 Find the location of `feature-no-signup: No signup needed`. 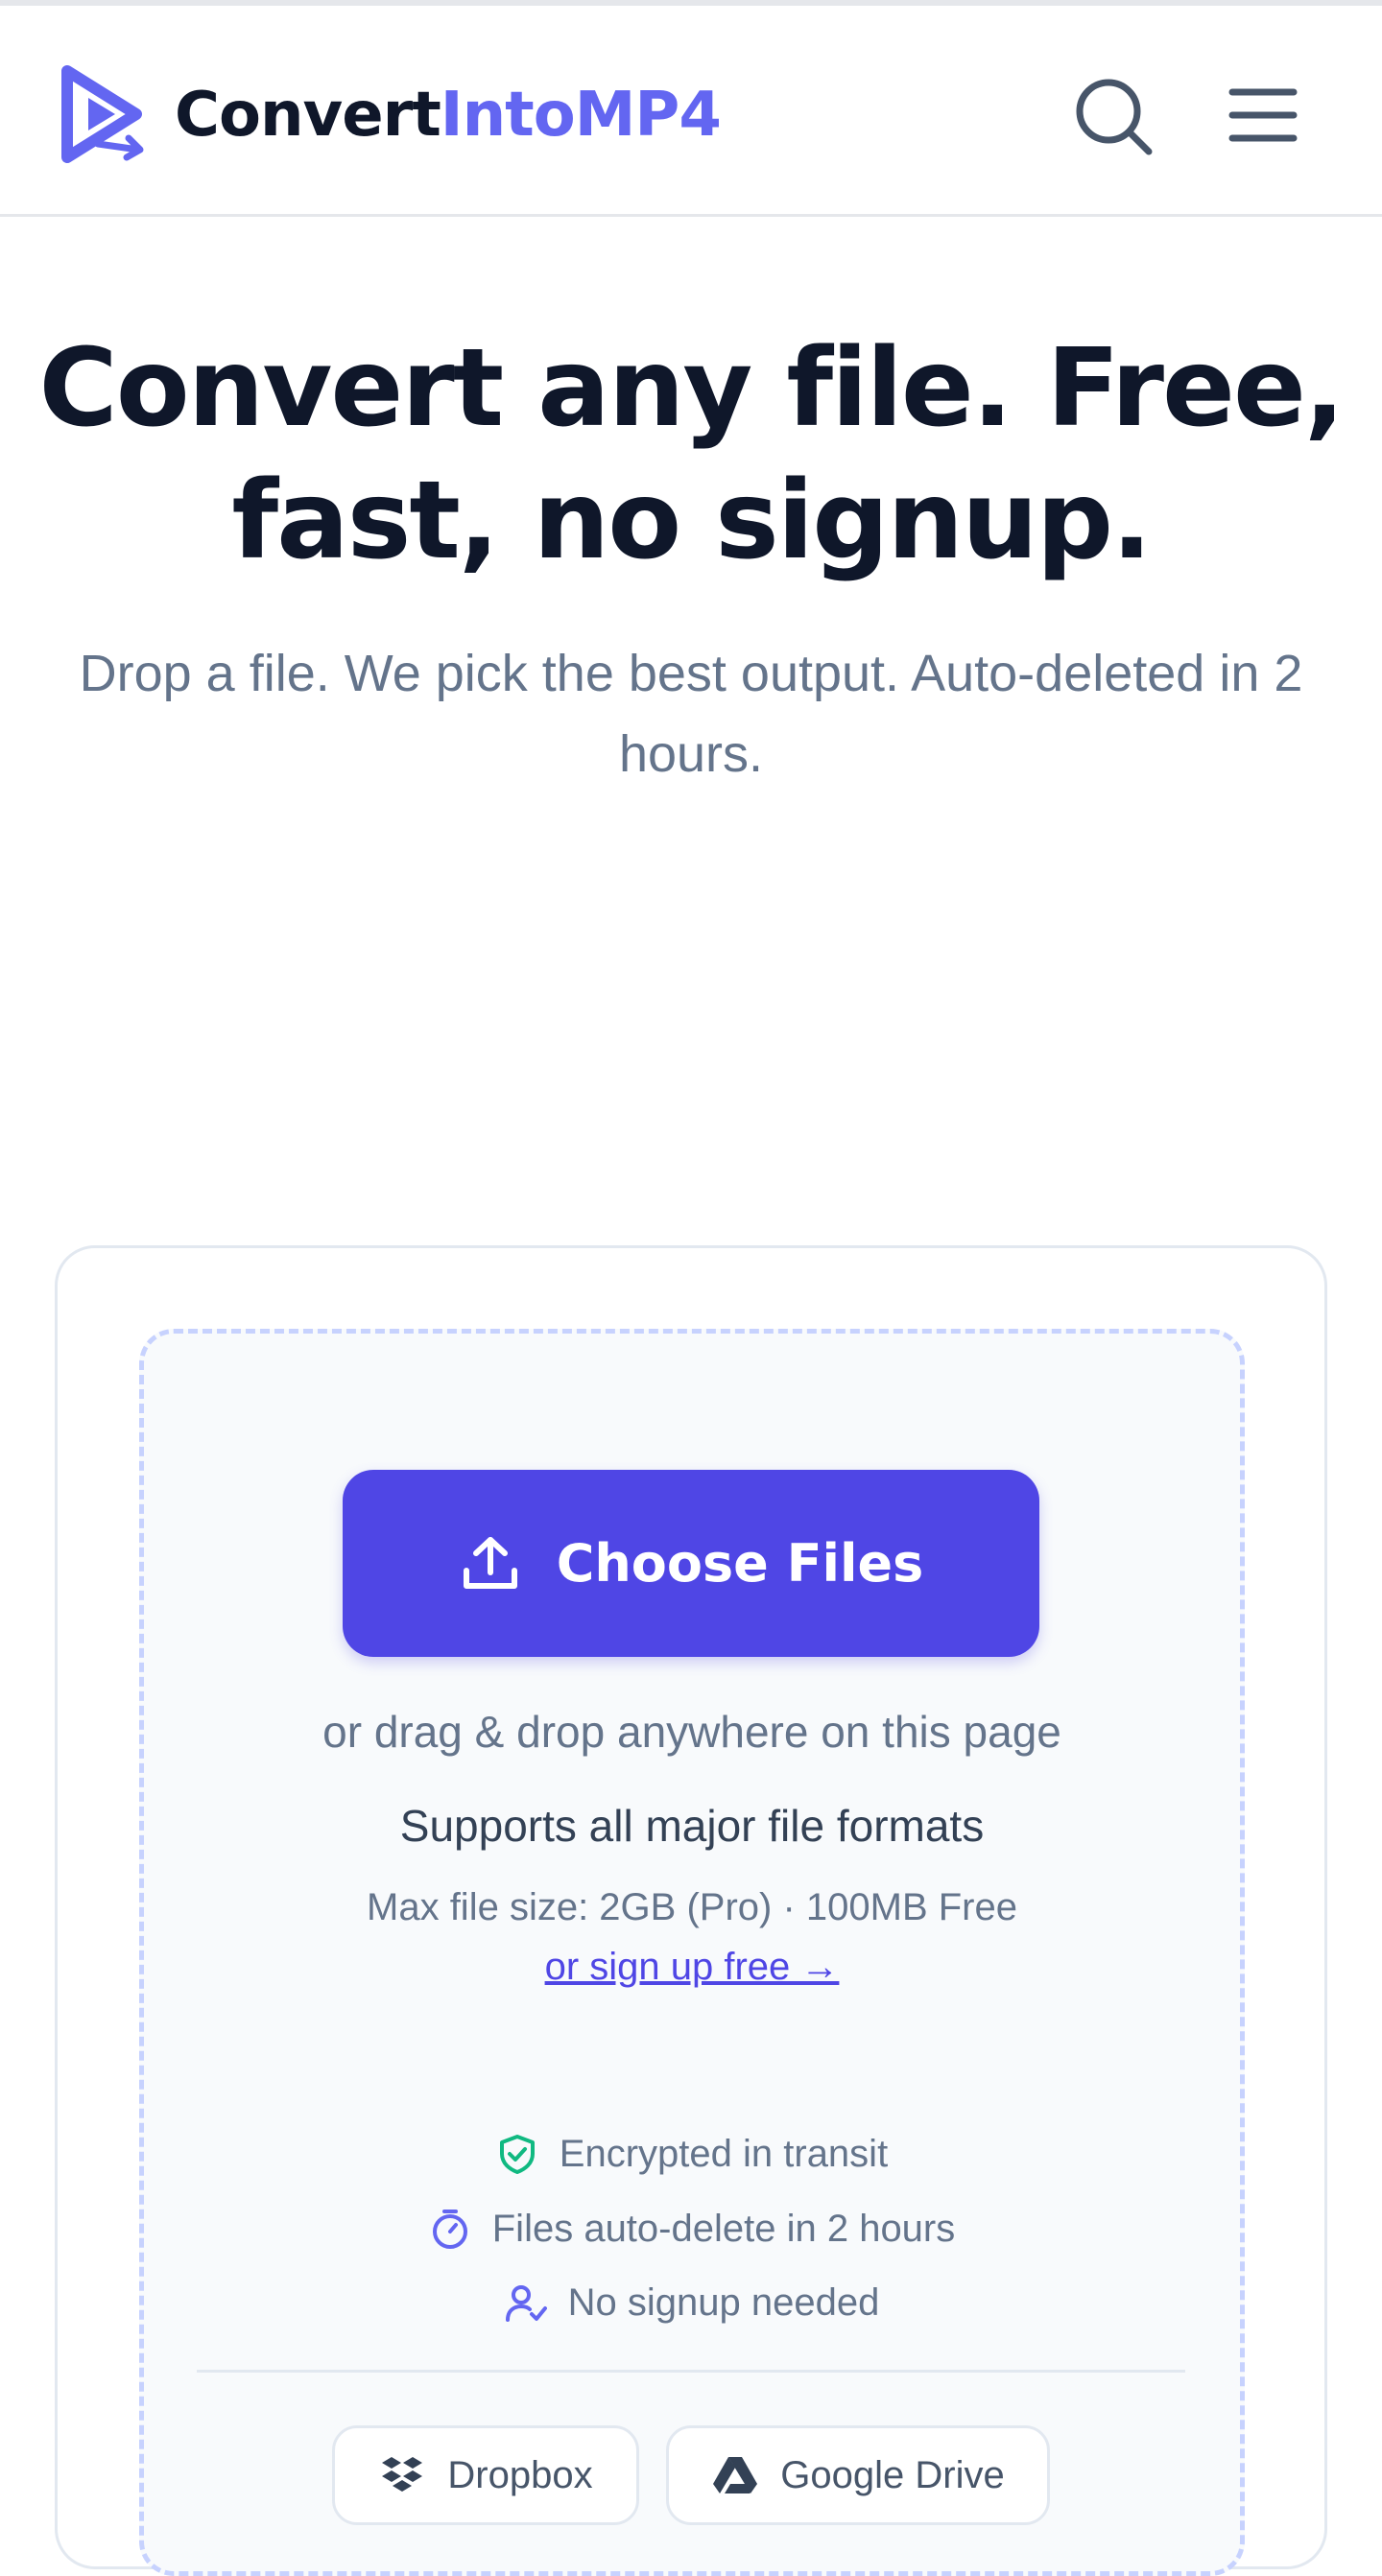

feature-no-signup: No signup needed is located at coordinates (692, 2303).